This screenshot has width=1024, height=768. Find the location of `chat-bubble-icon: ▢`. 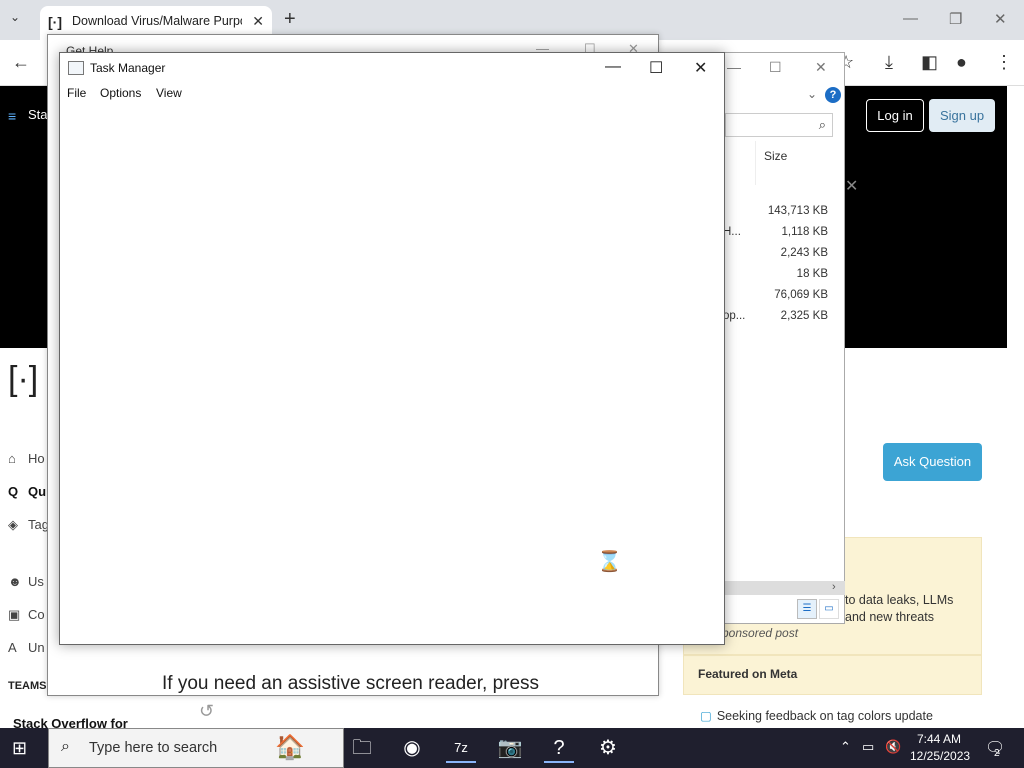

chat-bubble-icon: ▢ is located at coordinates (706, 716).